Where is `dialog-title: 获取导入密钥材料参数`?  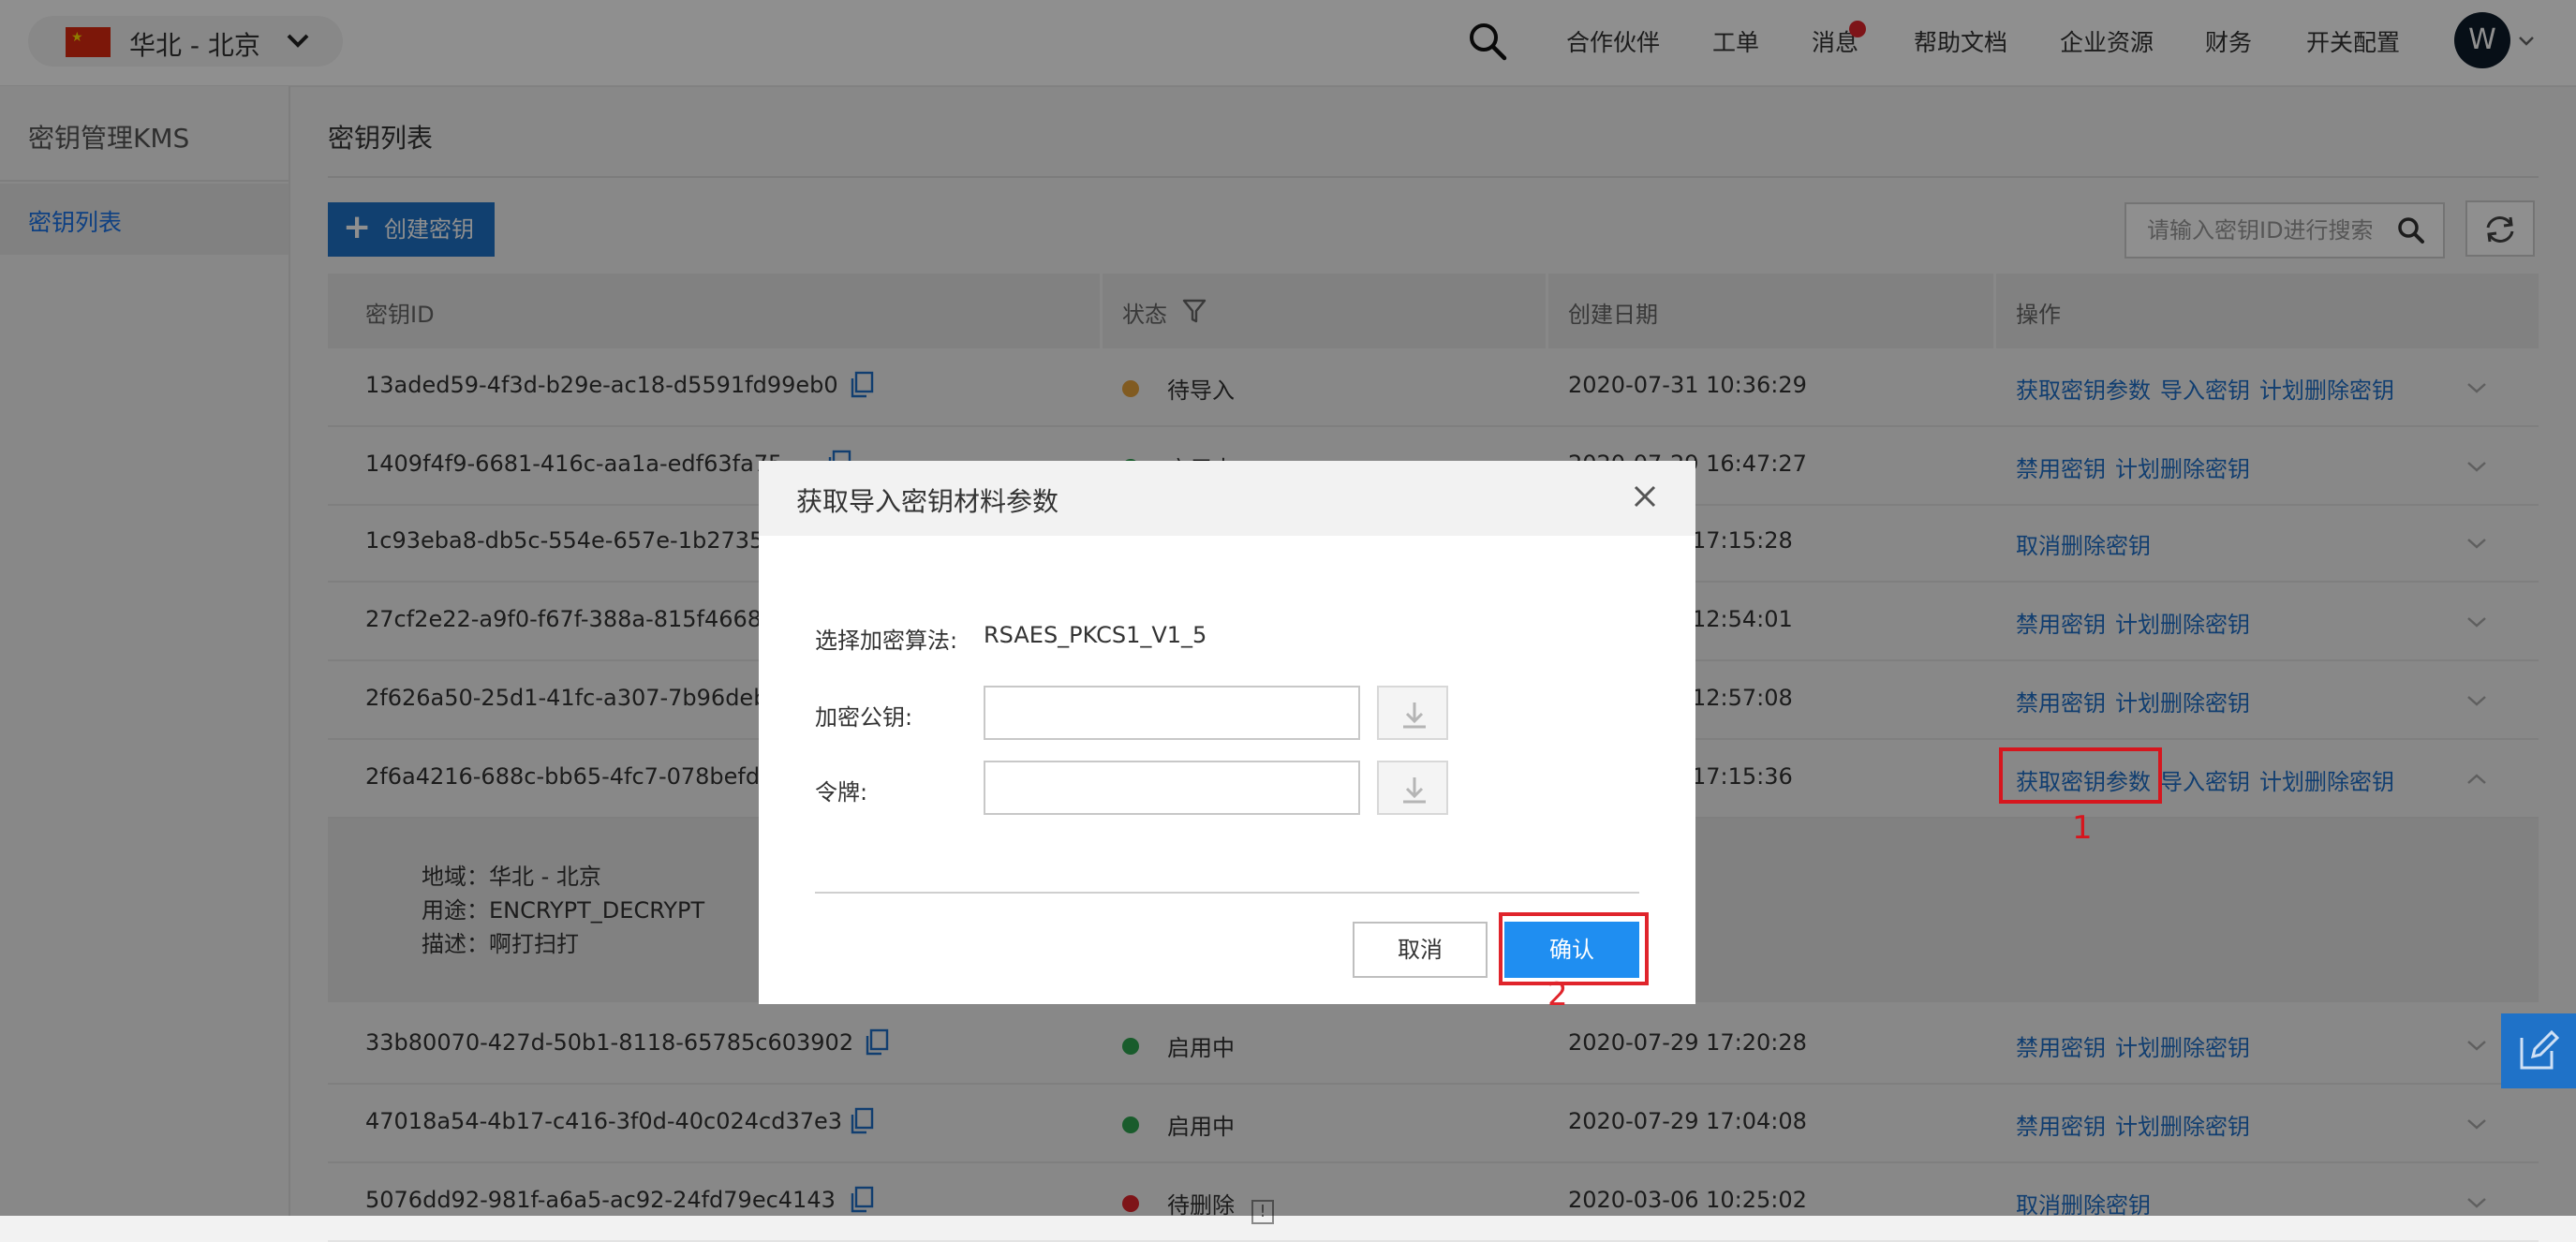 dialog-title: 获取导入密钥材料参数 is located at coordinates (927, 501).